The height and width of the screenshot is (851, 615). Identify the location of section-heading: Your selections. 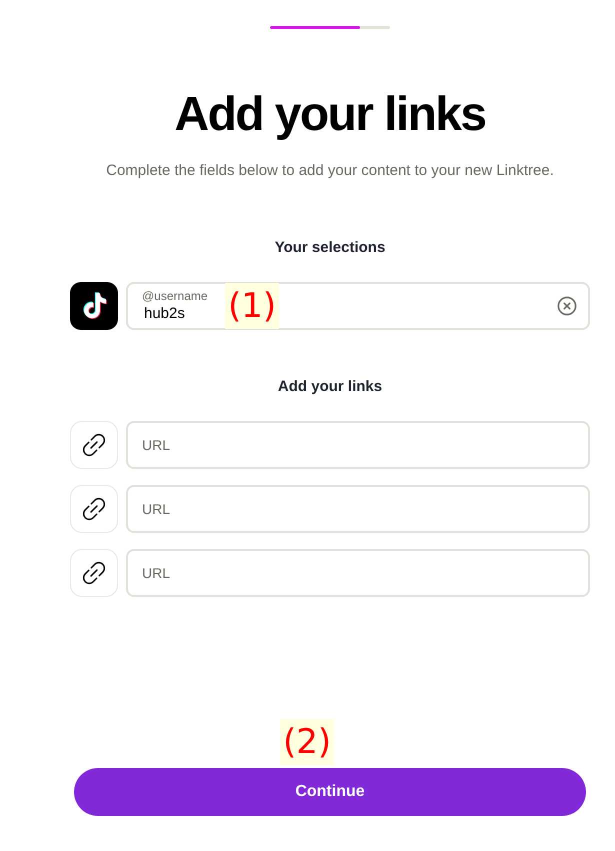
(330, 248).